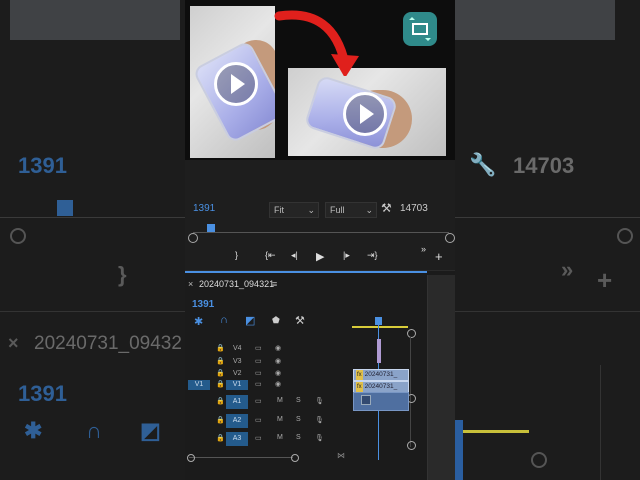  What do you see at coordinates (267, 421) in the screenshot?
I see `track-a2: 🔒 A2 ▭ M S 🎙` at bounding box center [267, 421].